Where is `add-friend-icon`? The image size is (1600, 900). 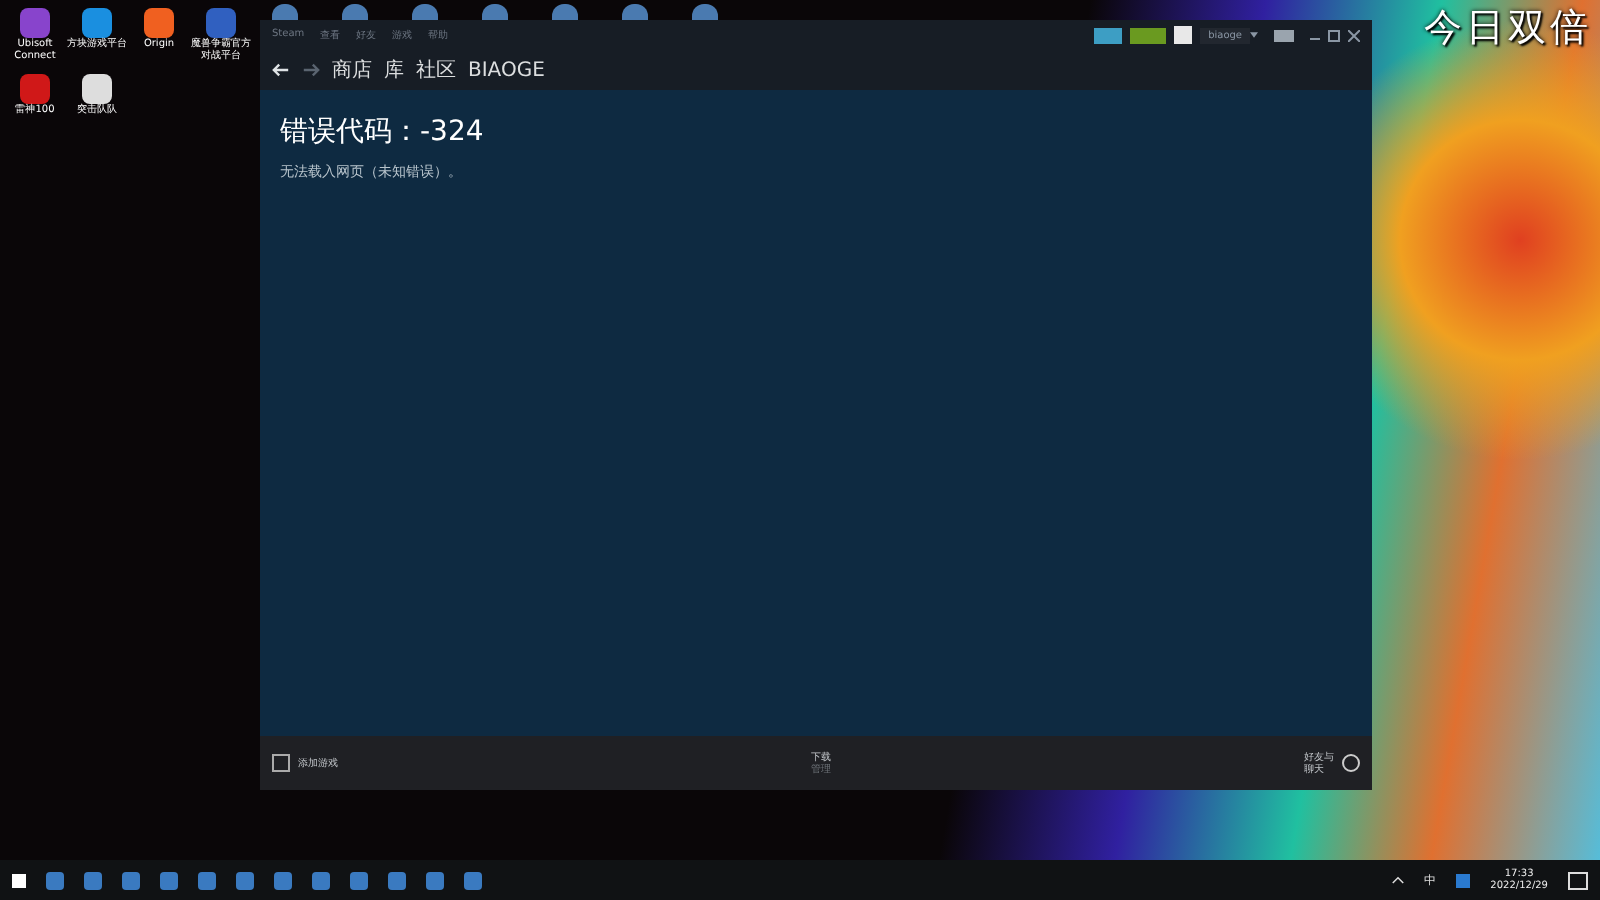 add-friend-icon is located at coordinates (1351, 763).